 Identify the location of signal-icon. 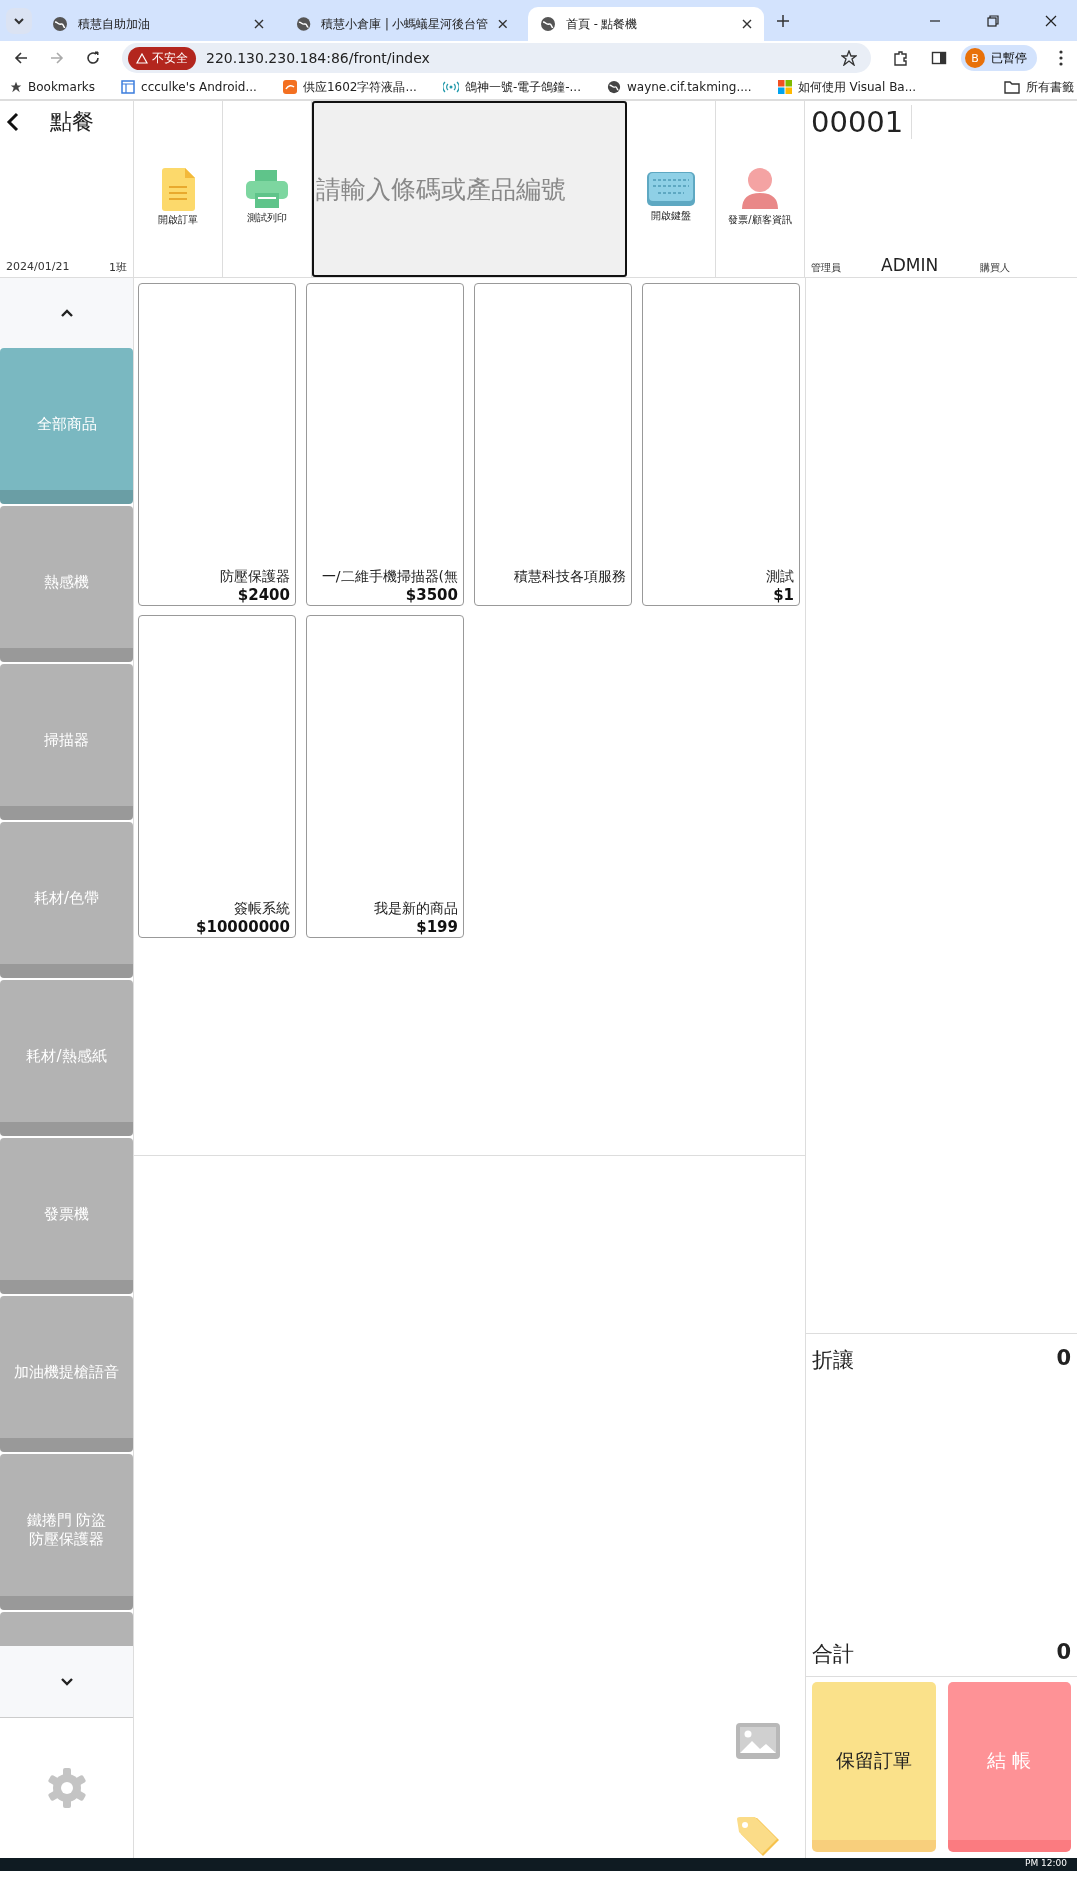
(450, 87).